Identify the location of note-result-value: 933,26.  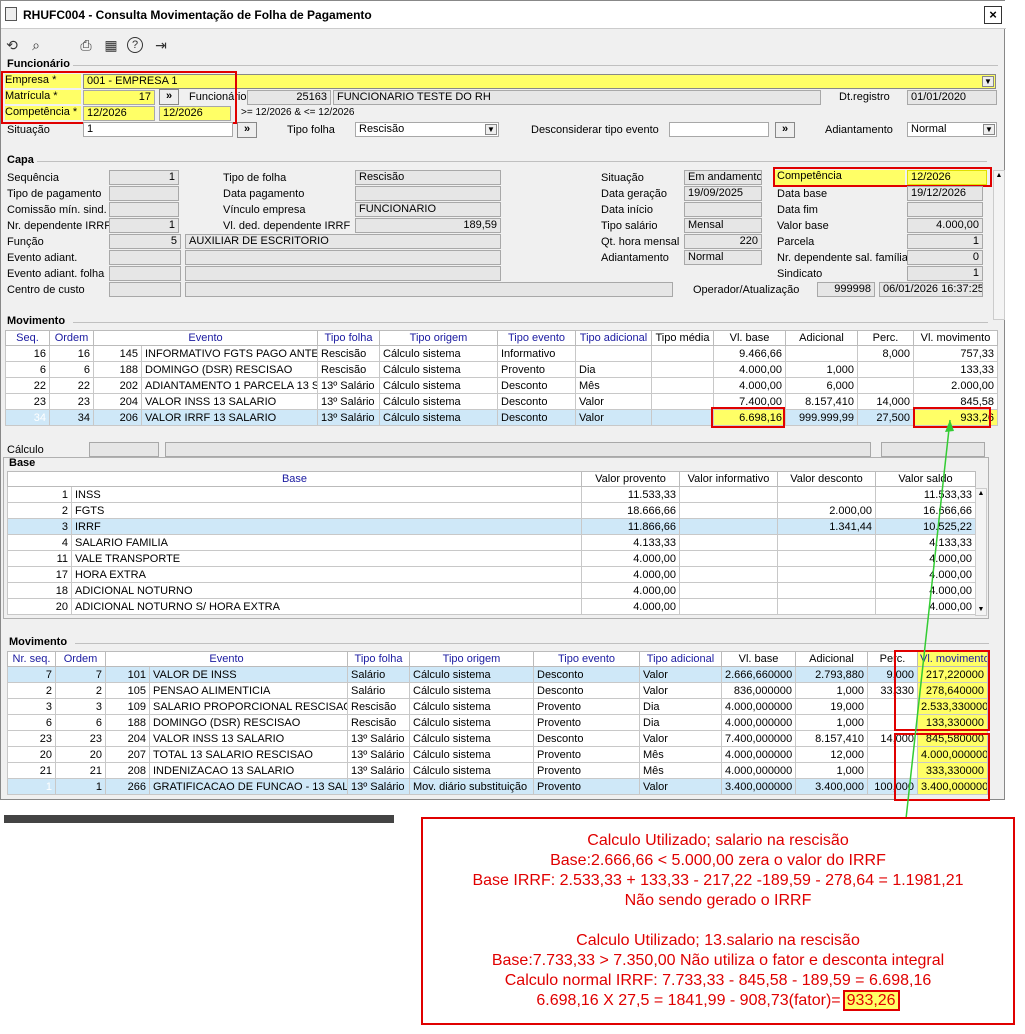
(871, 1000).